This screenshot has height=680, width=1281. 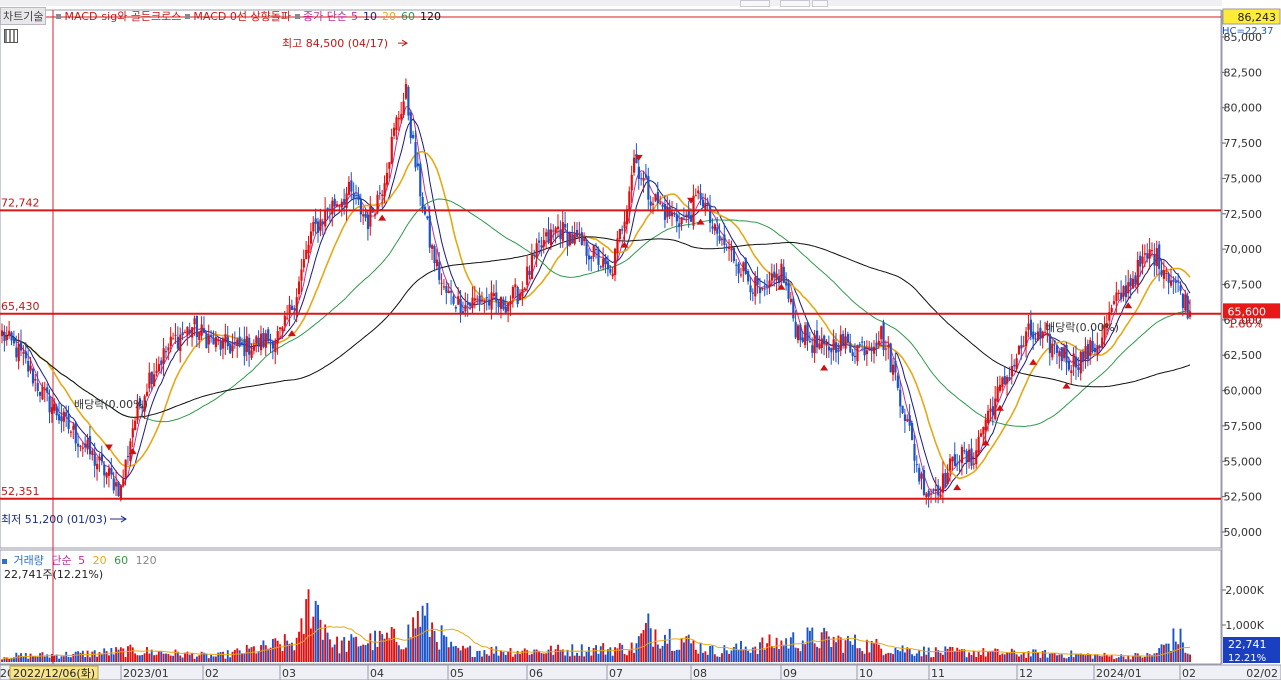 I want to click on legend-ma-label: 종가 단순, so click(x=325, y=16).